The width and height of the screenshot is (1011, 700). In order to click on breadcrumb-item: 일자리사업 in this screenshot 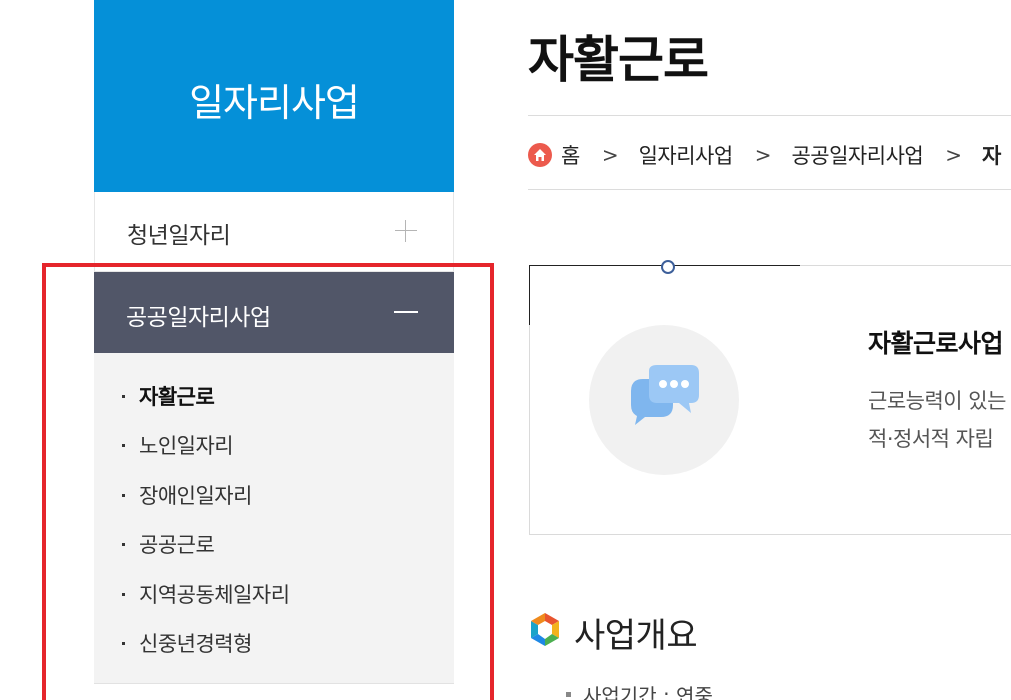, I will do `click(686, 155)`.